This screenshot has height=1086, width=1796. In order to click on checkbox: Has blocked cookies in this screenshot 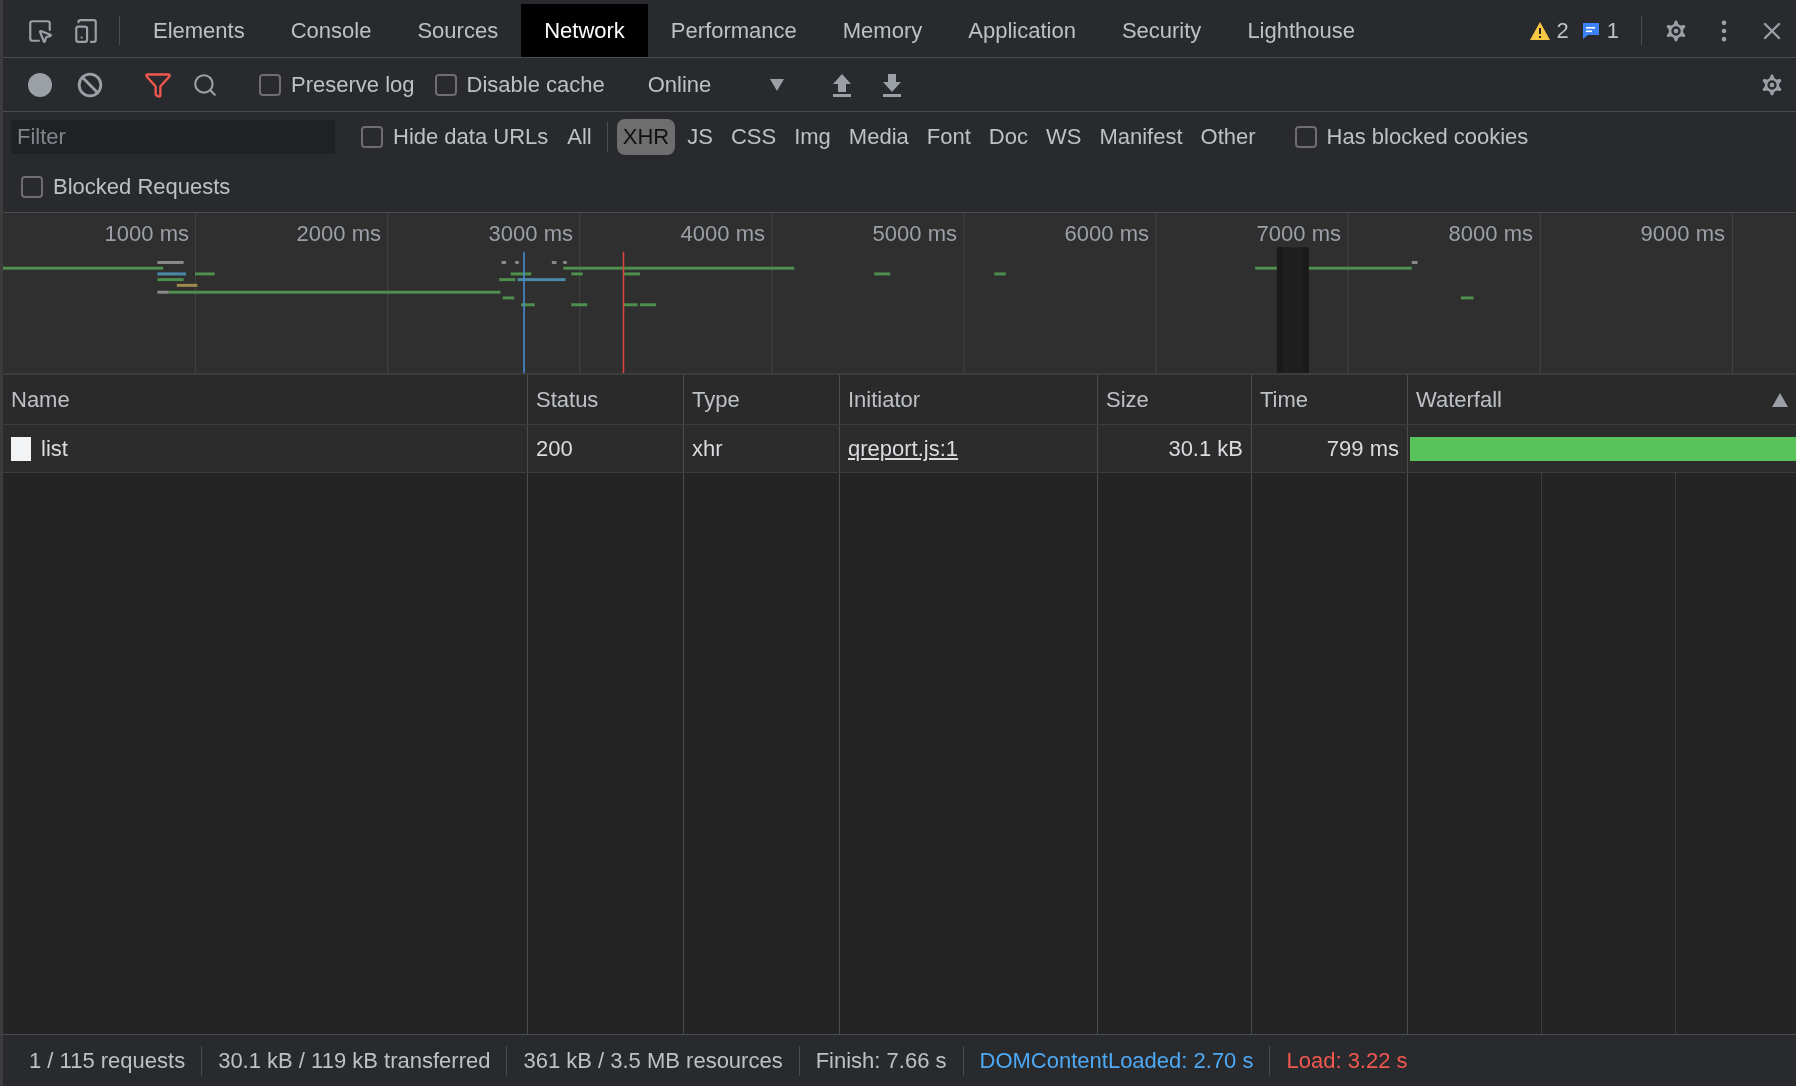, I will do `click(1411, 137)`.